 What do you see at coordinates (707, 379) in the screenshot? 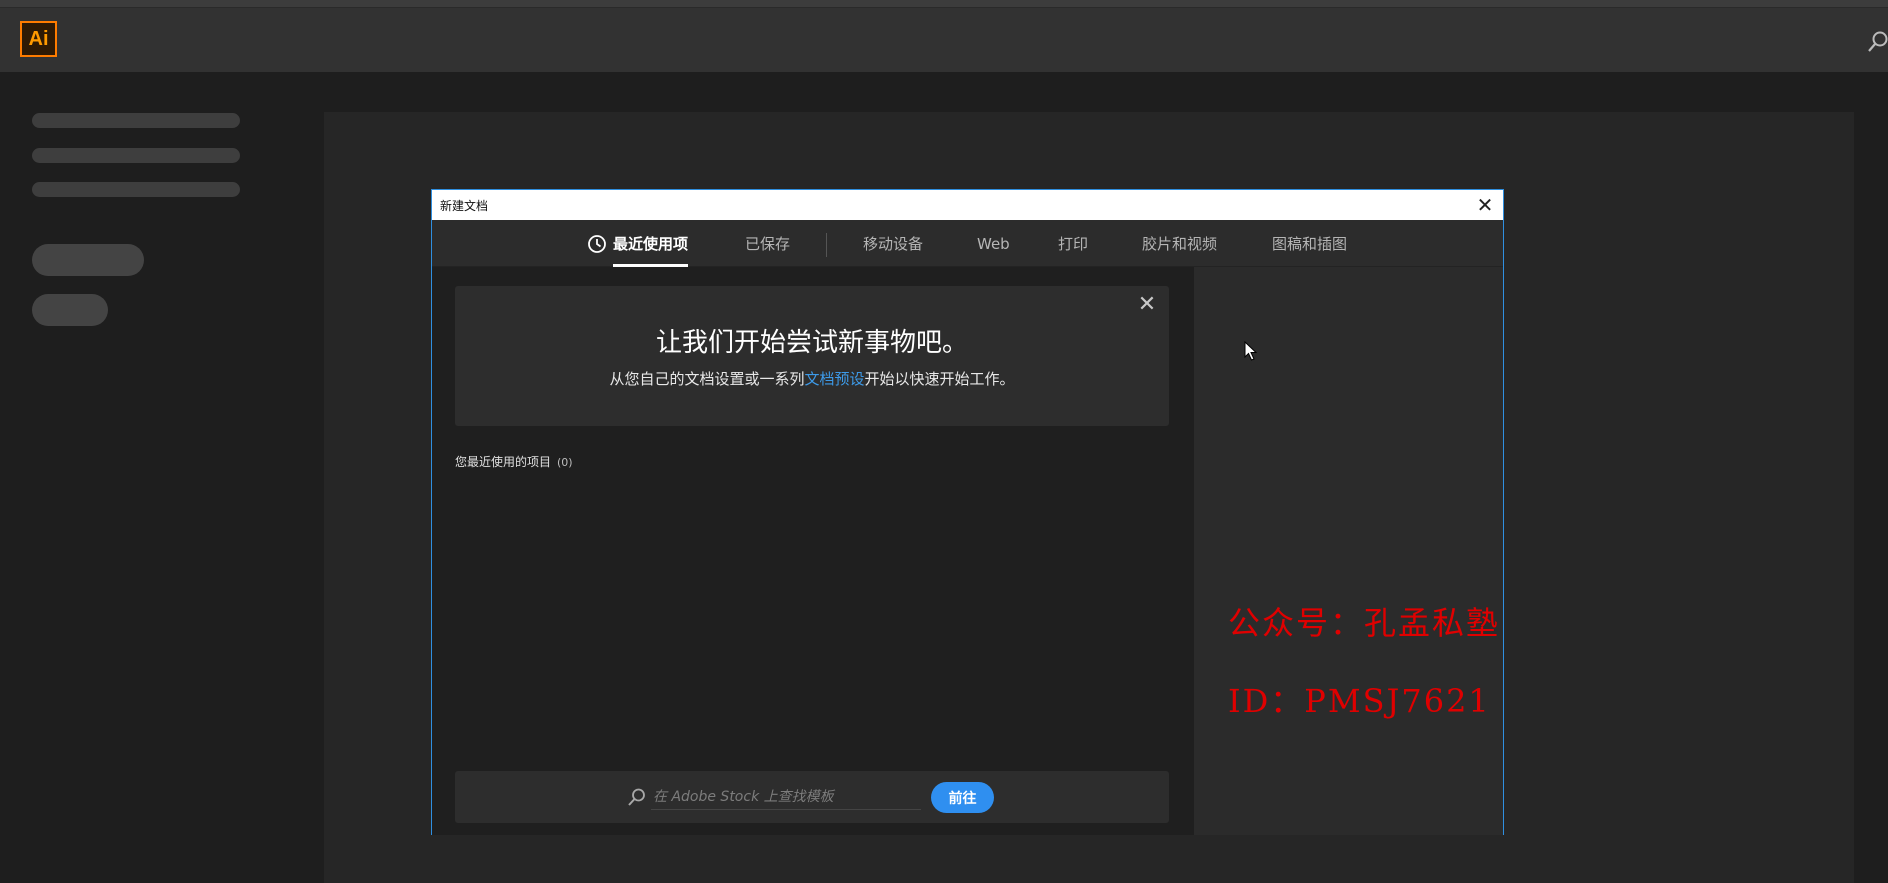
I see `welcome-subtitle-before: 从您自己的文档设置或一系列` at bounding box center [707, 379].